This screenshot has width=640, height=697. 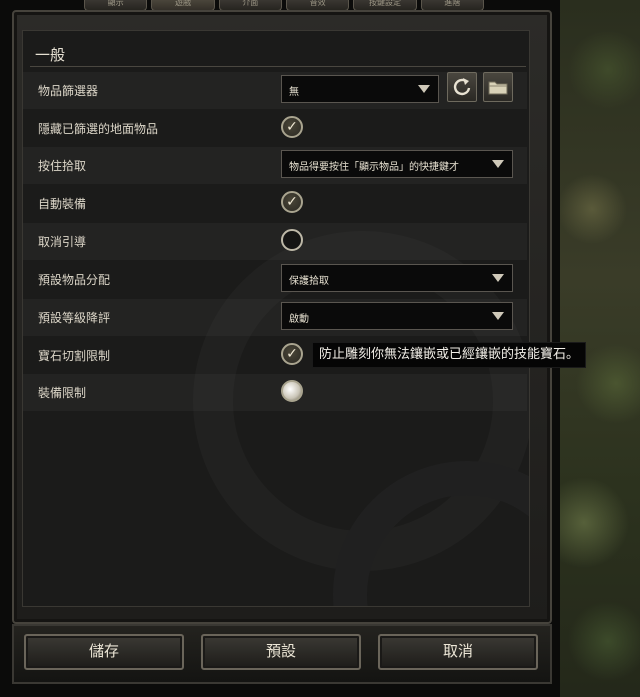 I want to click on section-divider, so click(x=278, y=66).